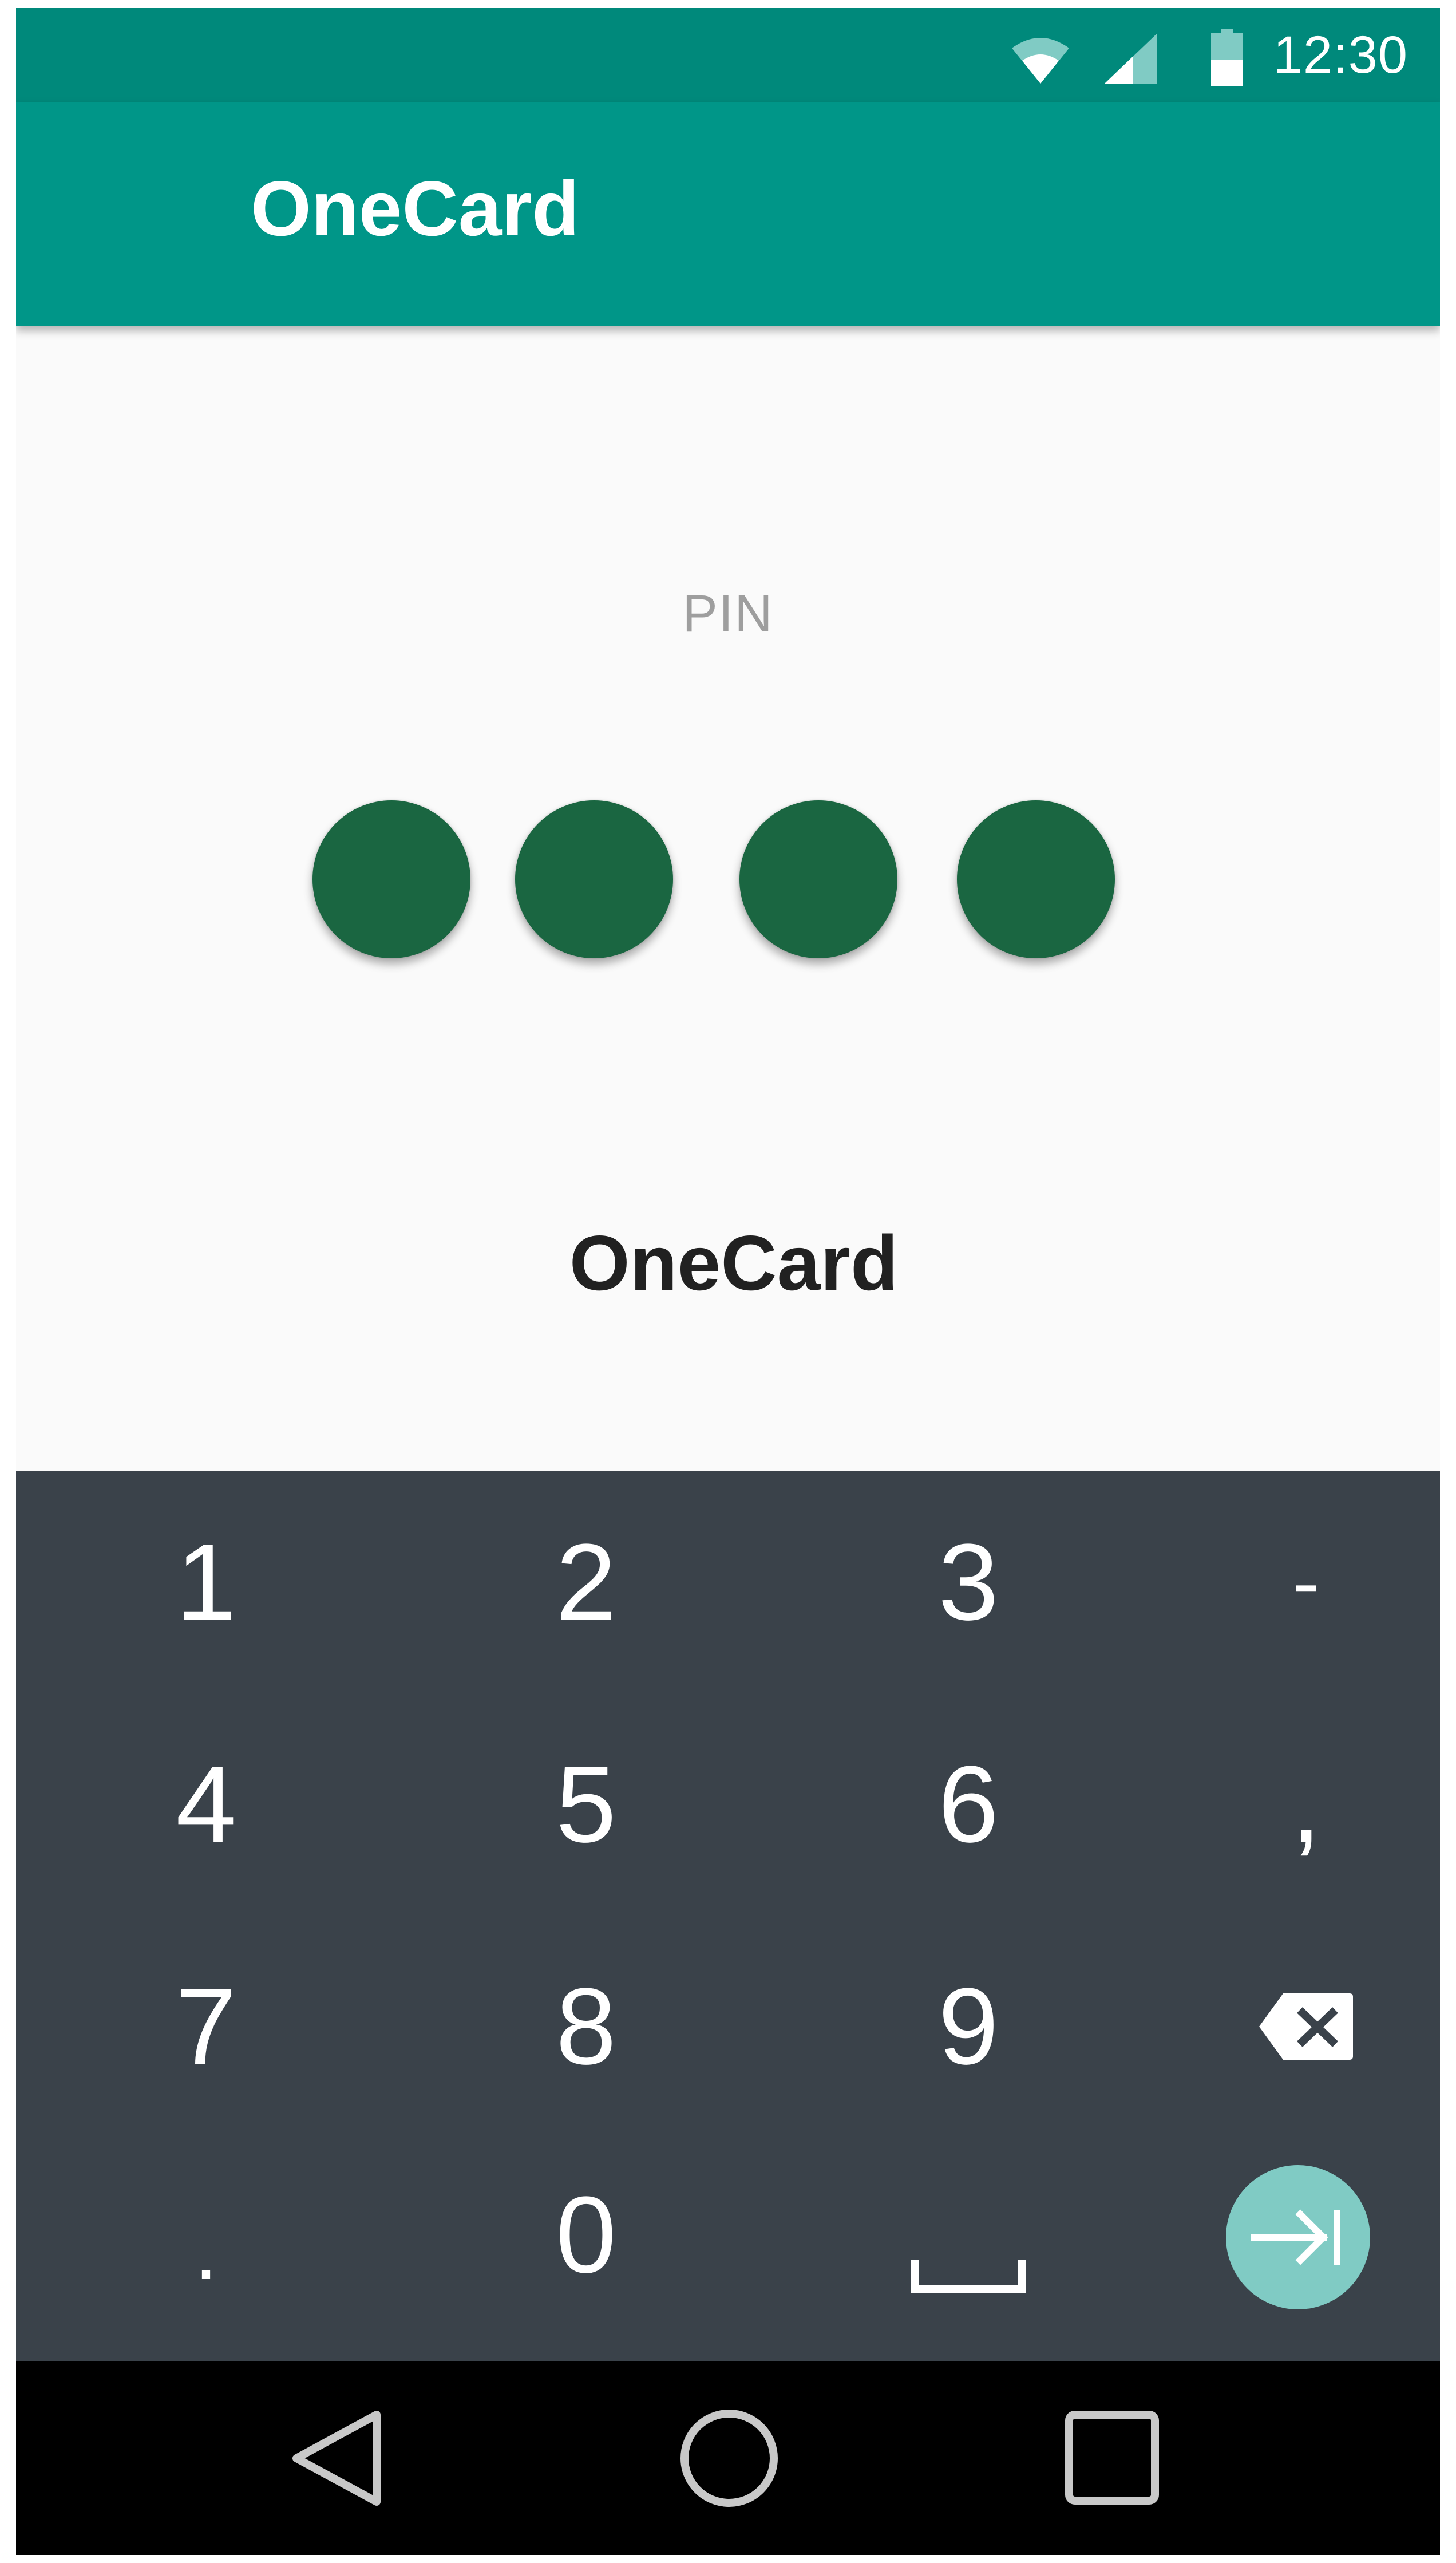  I want to click on key-label: 0, so click(586, 2235).